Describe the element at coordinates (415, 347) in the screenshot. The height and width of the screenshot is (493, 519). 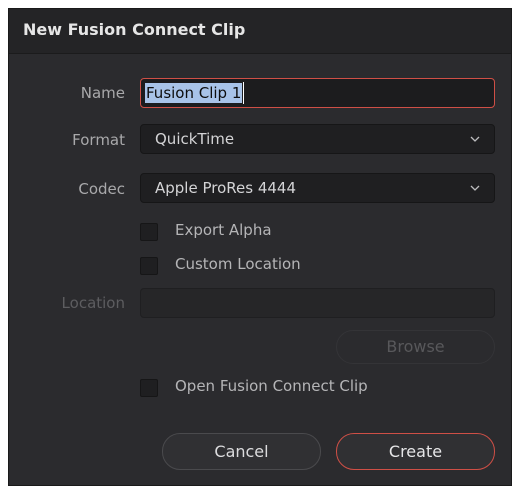
I see `browse-button: Browse` at that location.